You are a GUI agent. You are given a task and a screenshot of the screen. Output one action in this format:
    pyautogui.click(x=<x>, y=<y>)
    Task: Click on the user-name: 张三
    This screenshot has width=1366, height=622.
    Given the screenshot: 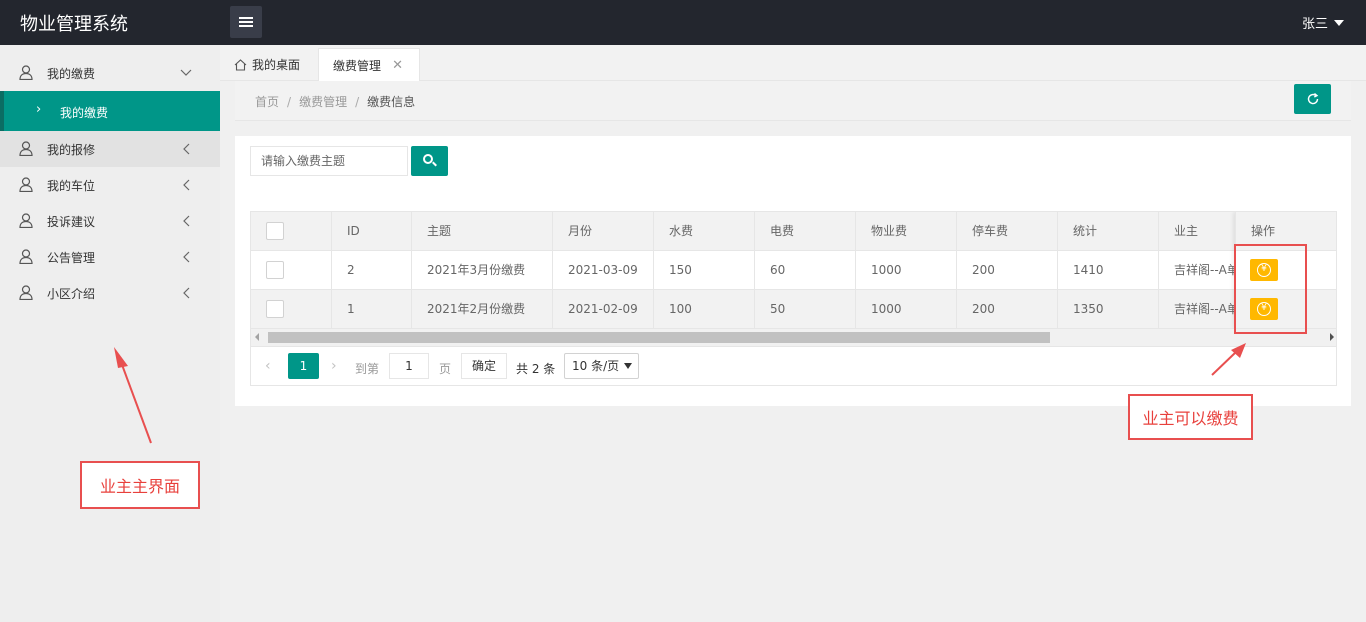 What is the action you would take?
    pyautogui.click(x=1314, y=24)
    